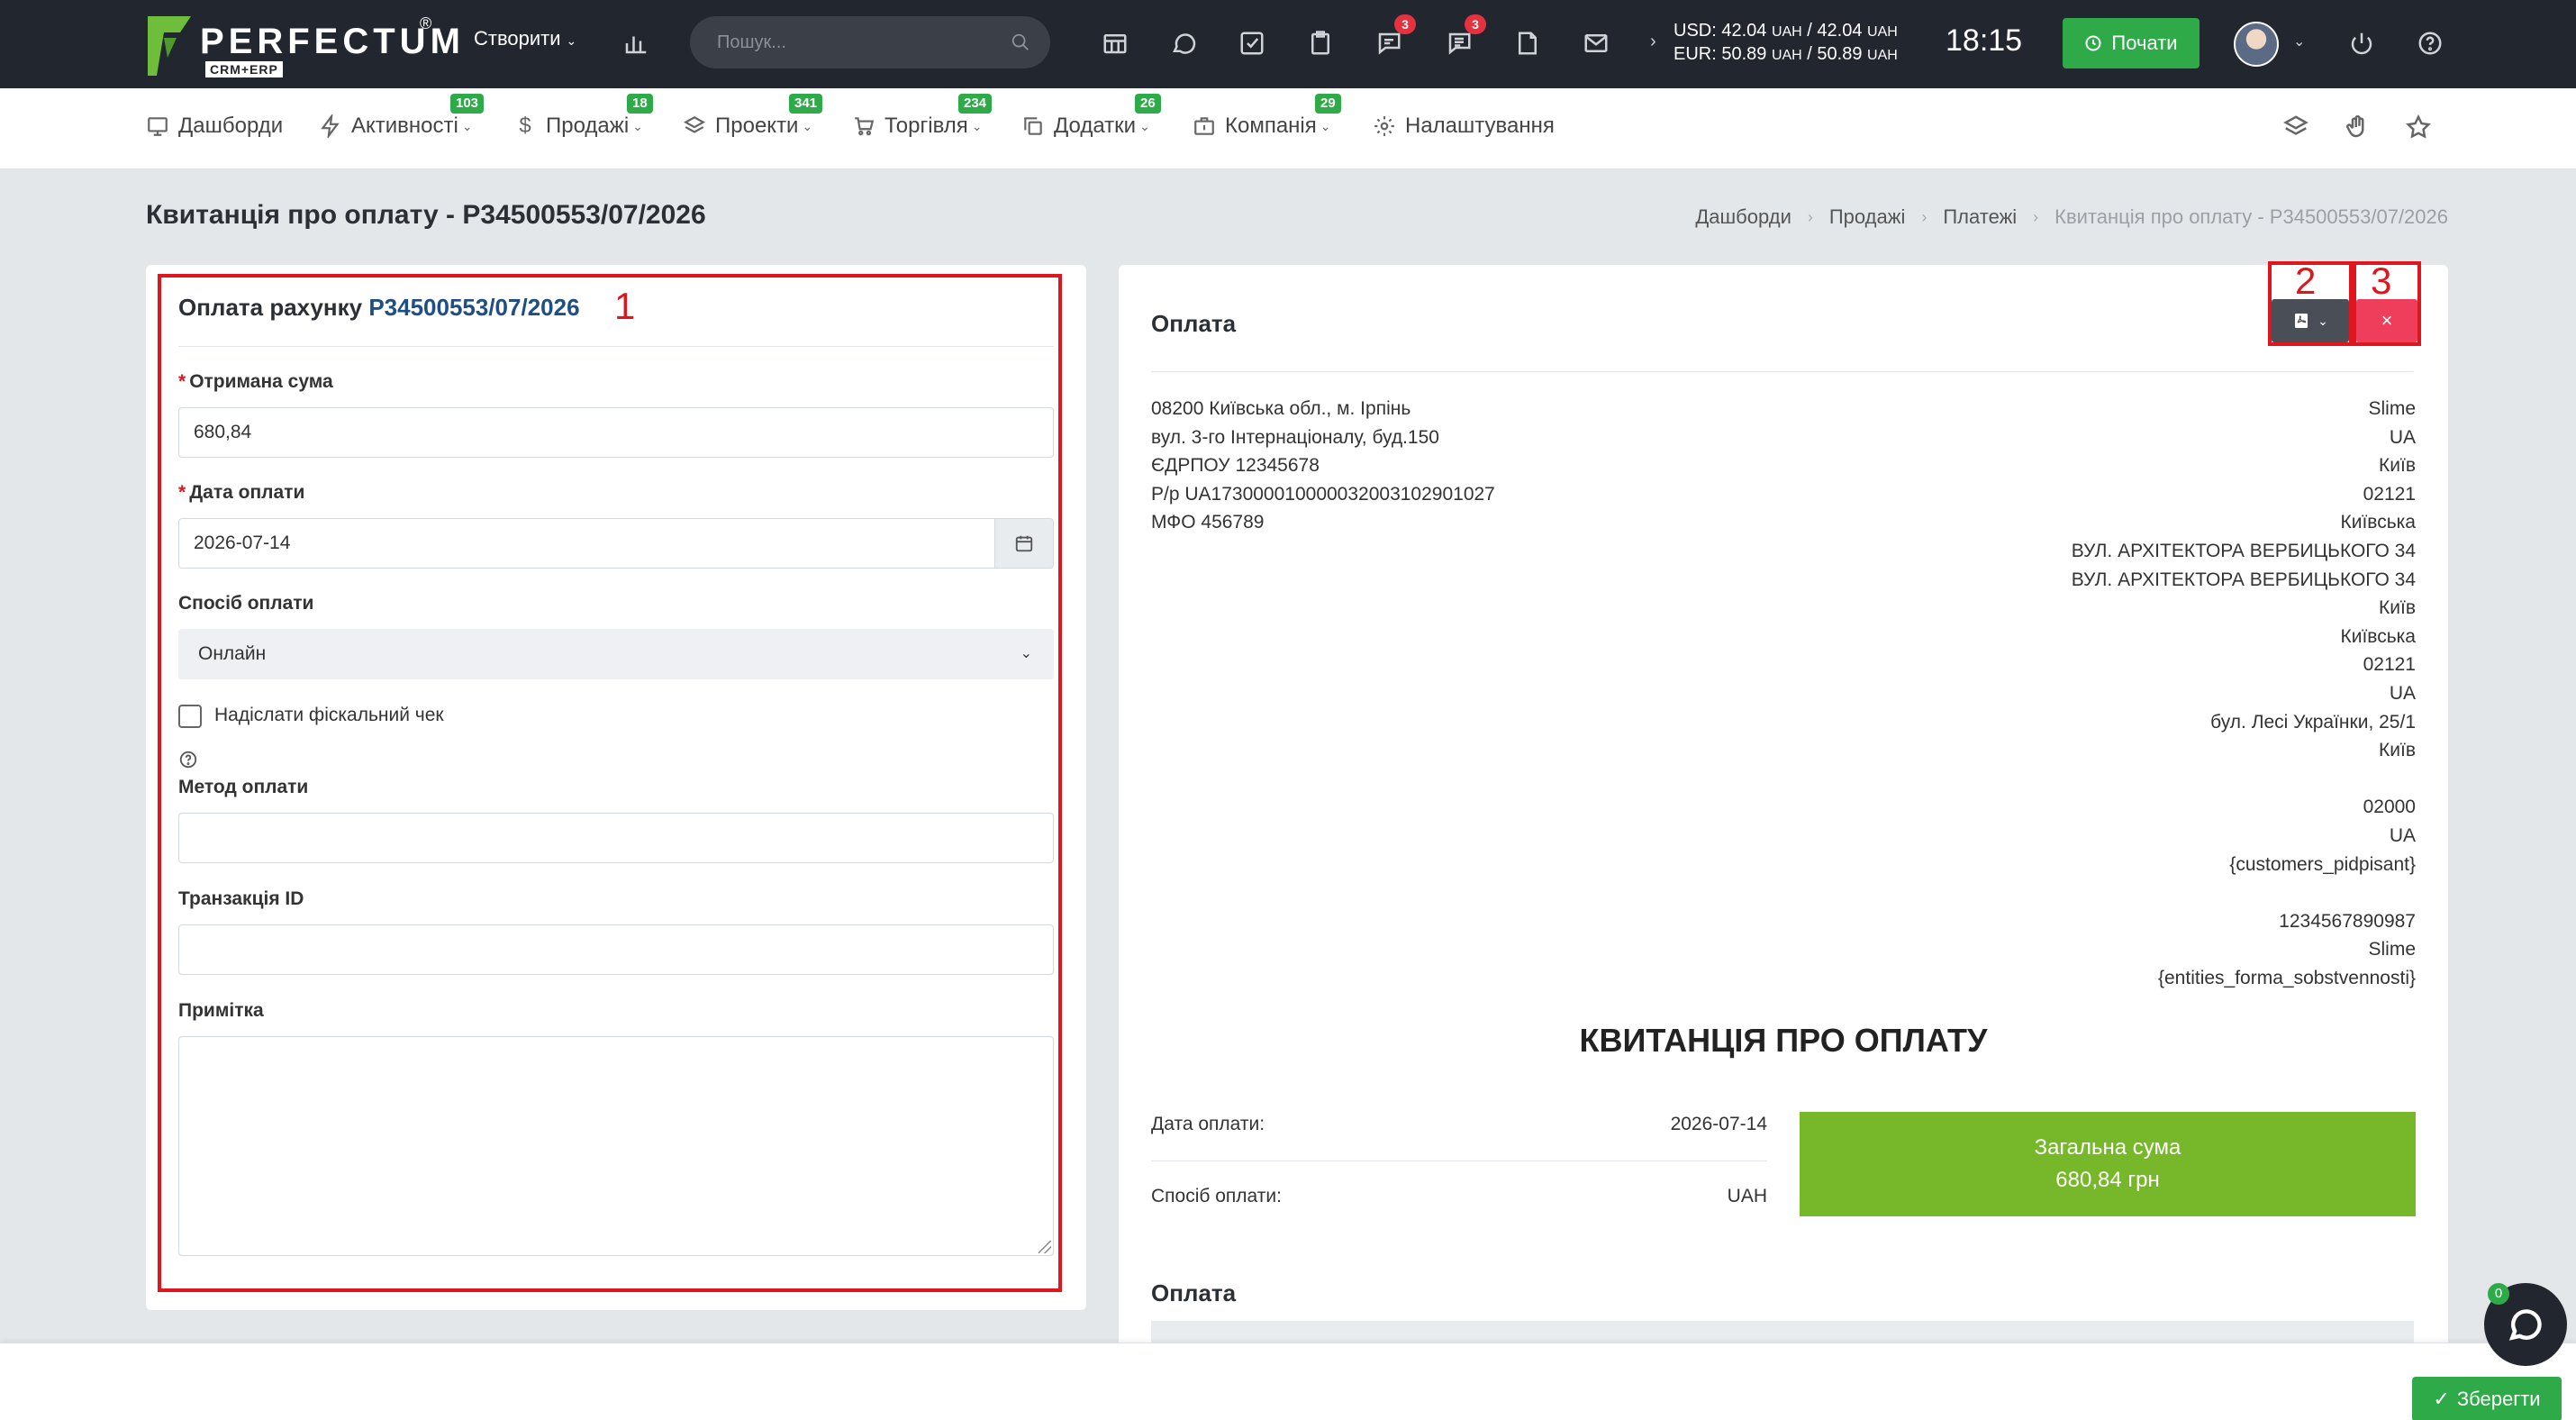 The width and height of the screenshot is (2576, 1420). Describe the element at coordinates (1252, 43) in the screenshot. I see `task-check-icon` at that location.